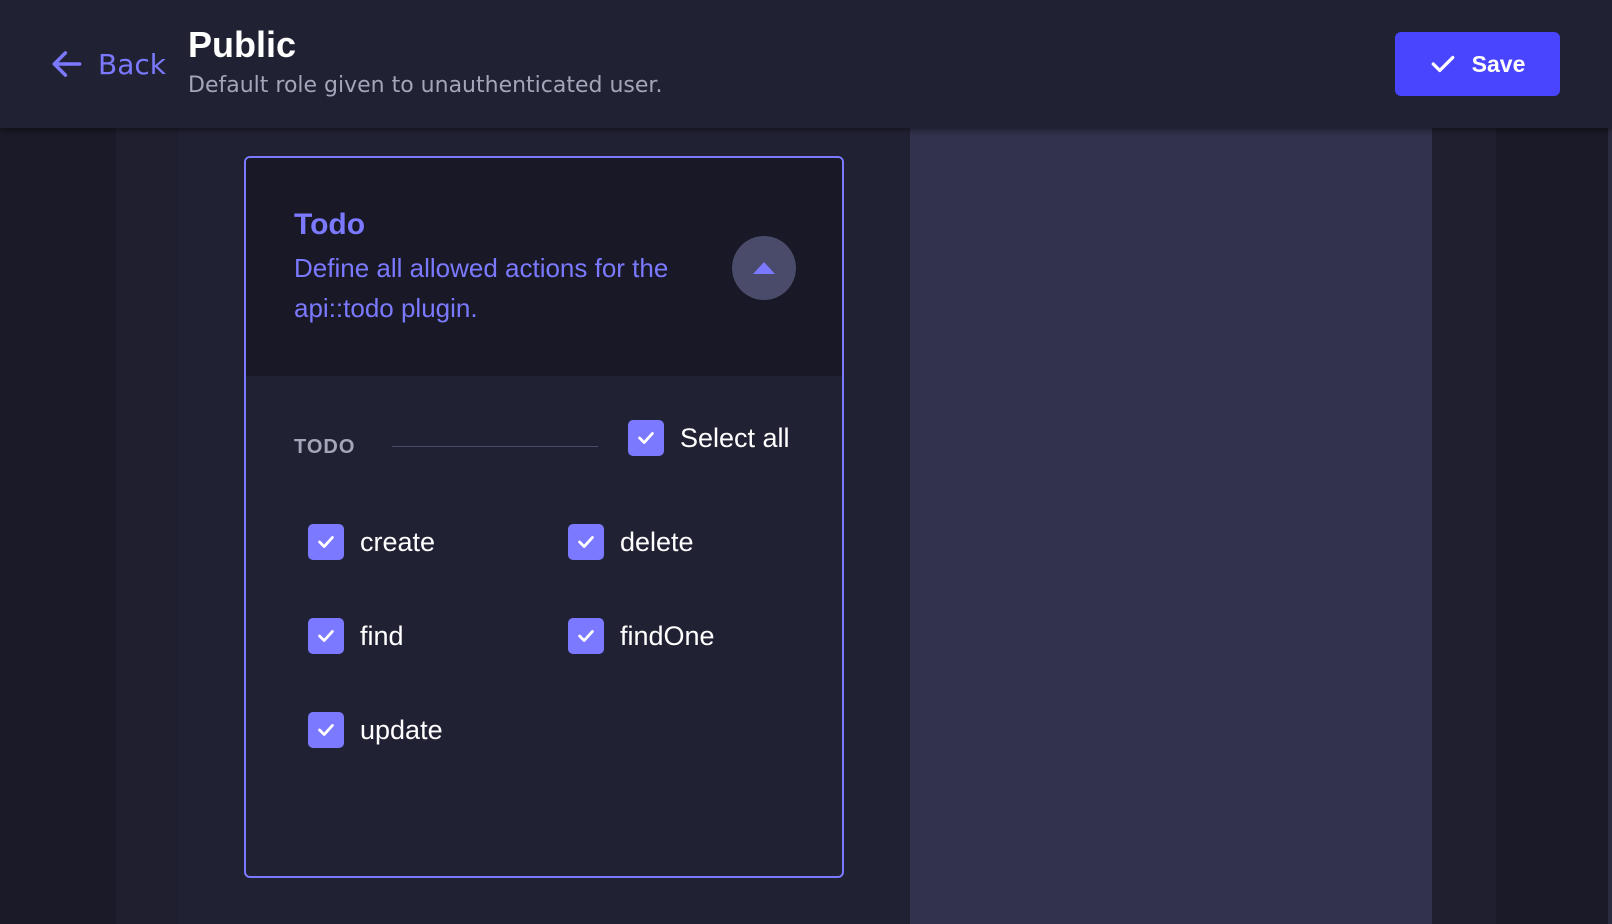 The image size is (1612, 924). I want to click on collapse-toggle-button, so click(764, 268).